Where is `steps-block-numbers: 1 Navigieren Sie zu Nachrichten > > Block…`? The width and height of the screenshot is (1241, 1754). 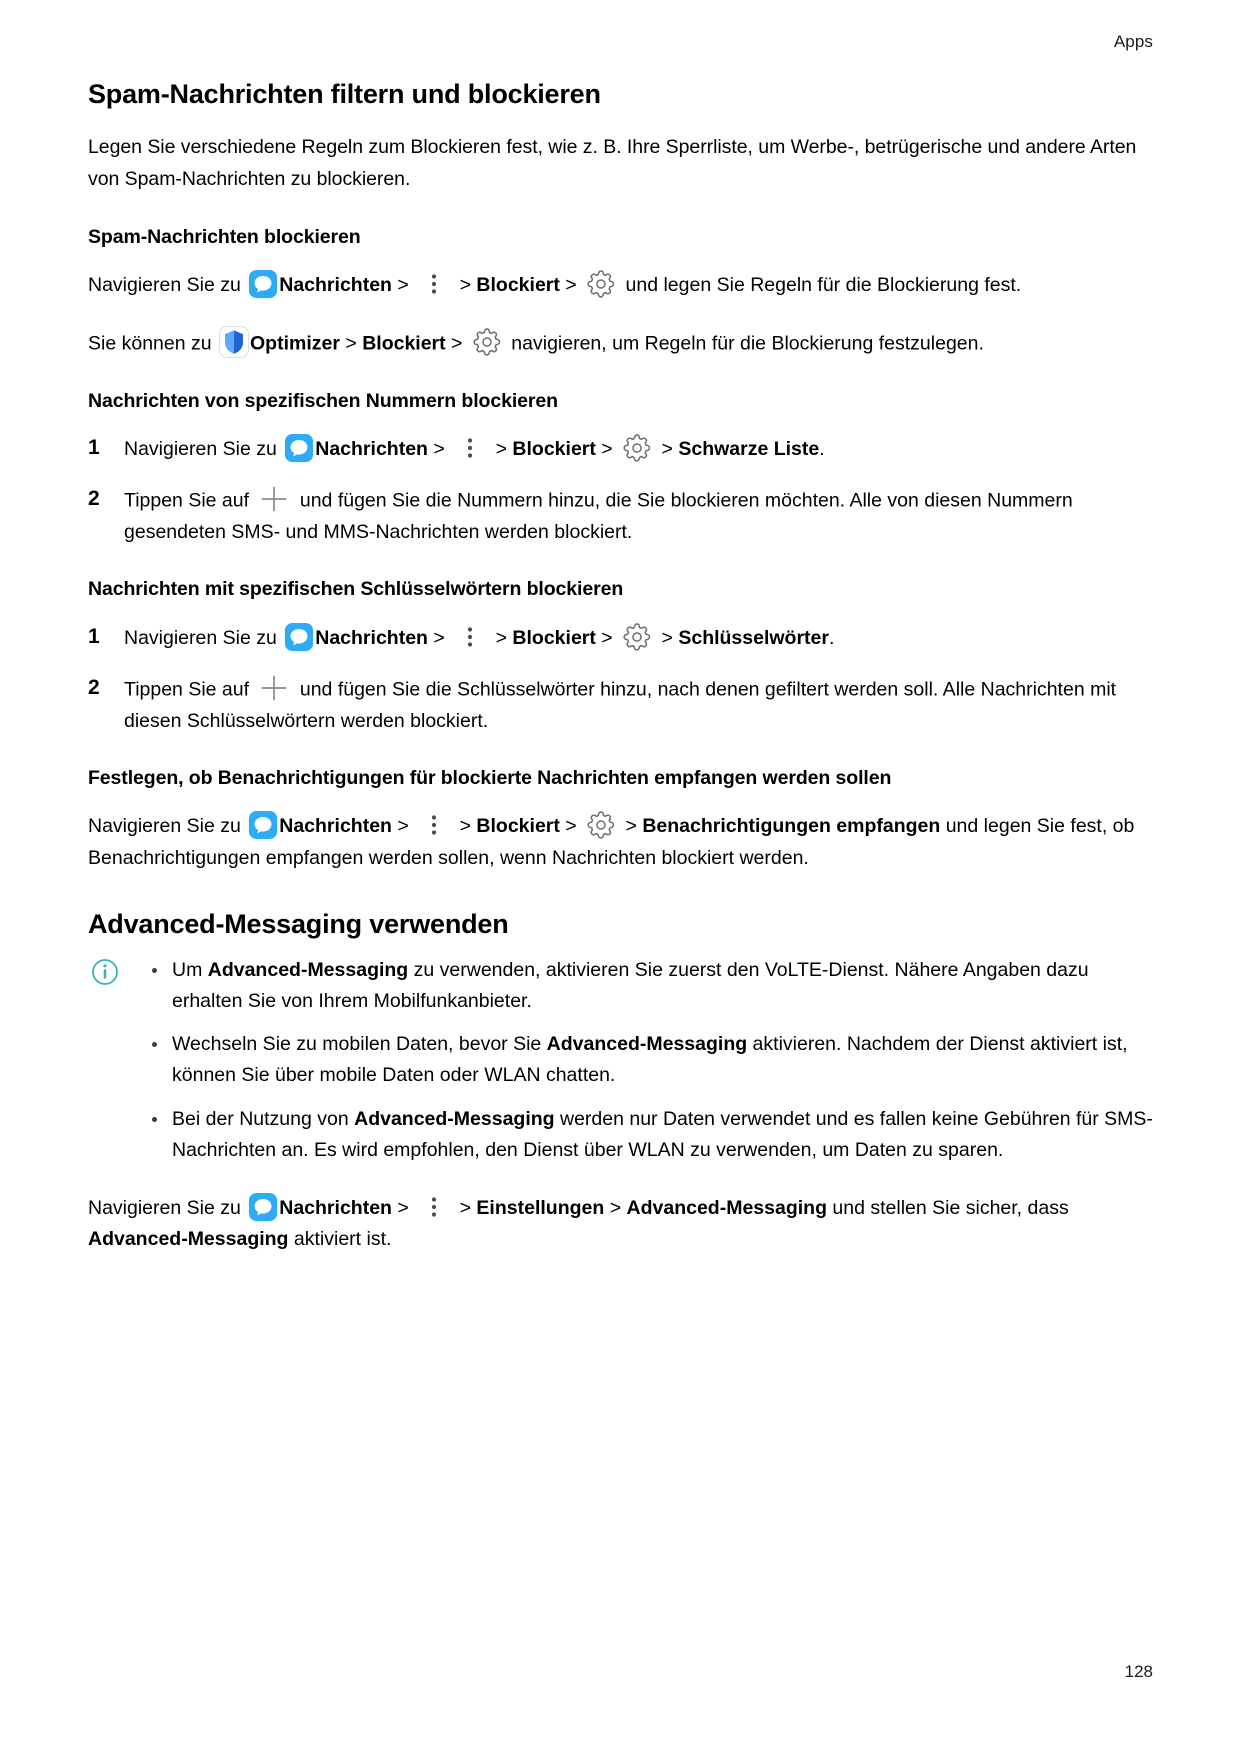 steps-block-numbers: 1 Navigieren Sie zu Nachrichten > > Block… is located at coordinates (620, 490).